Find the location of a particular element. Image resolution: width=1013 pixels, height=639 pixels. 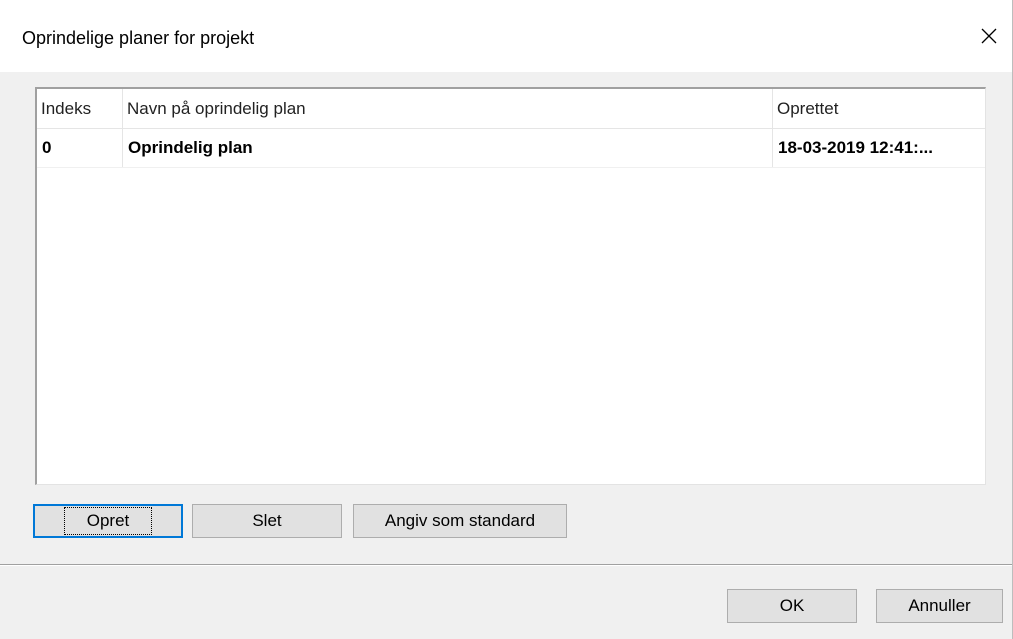

column-header-created: Oprettet is located at coordinates (879, 108).